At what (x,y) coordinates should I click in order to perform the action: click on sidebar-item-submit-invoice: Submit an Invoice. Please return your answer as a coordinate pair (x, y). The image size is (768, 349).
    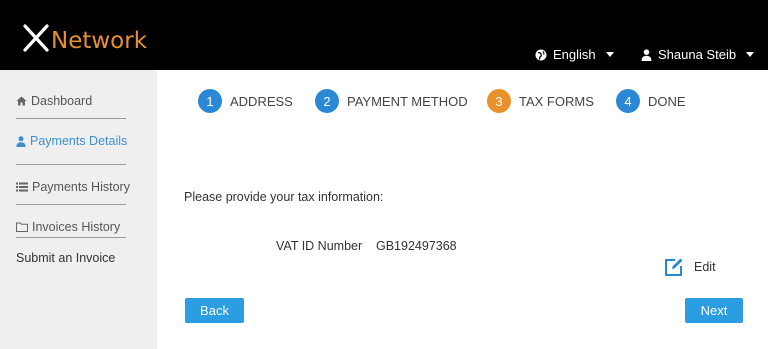
    Looking at the image, I should click on (65, 258).